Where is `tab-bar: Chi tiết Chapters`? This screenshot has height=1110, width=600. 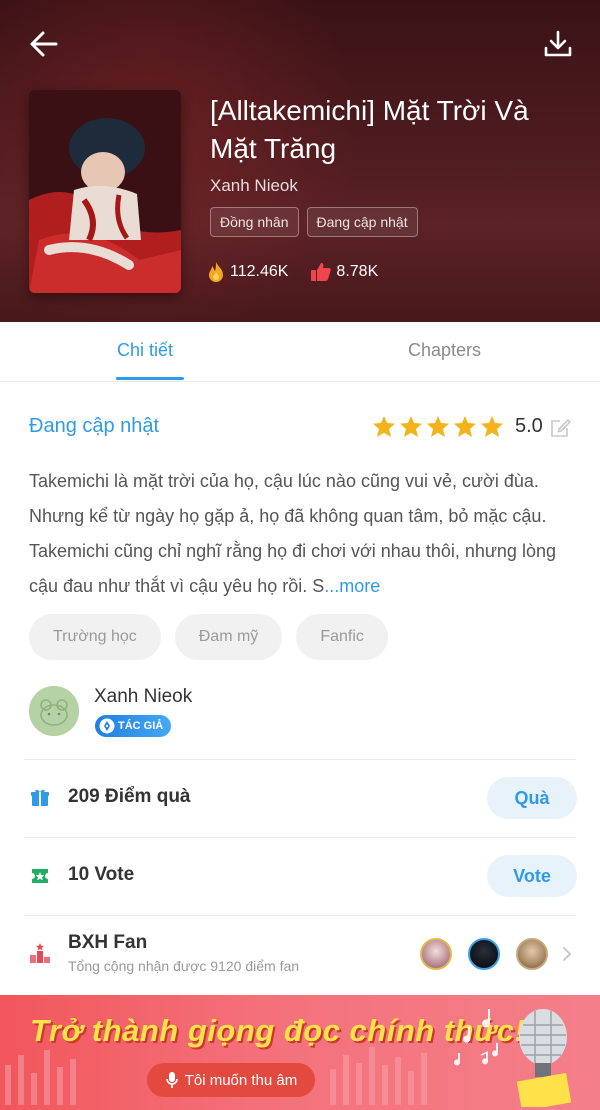 tab-bar: Chi tiết Chapters is located at coordinates (300, 352).